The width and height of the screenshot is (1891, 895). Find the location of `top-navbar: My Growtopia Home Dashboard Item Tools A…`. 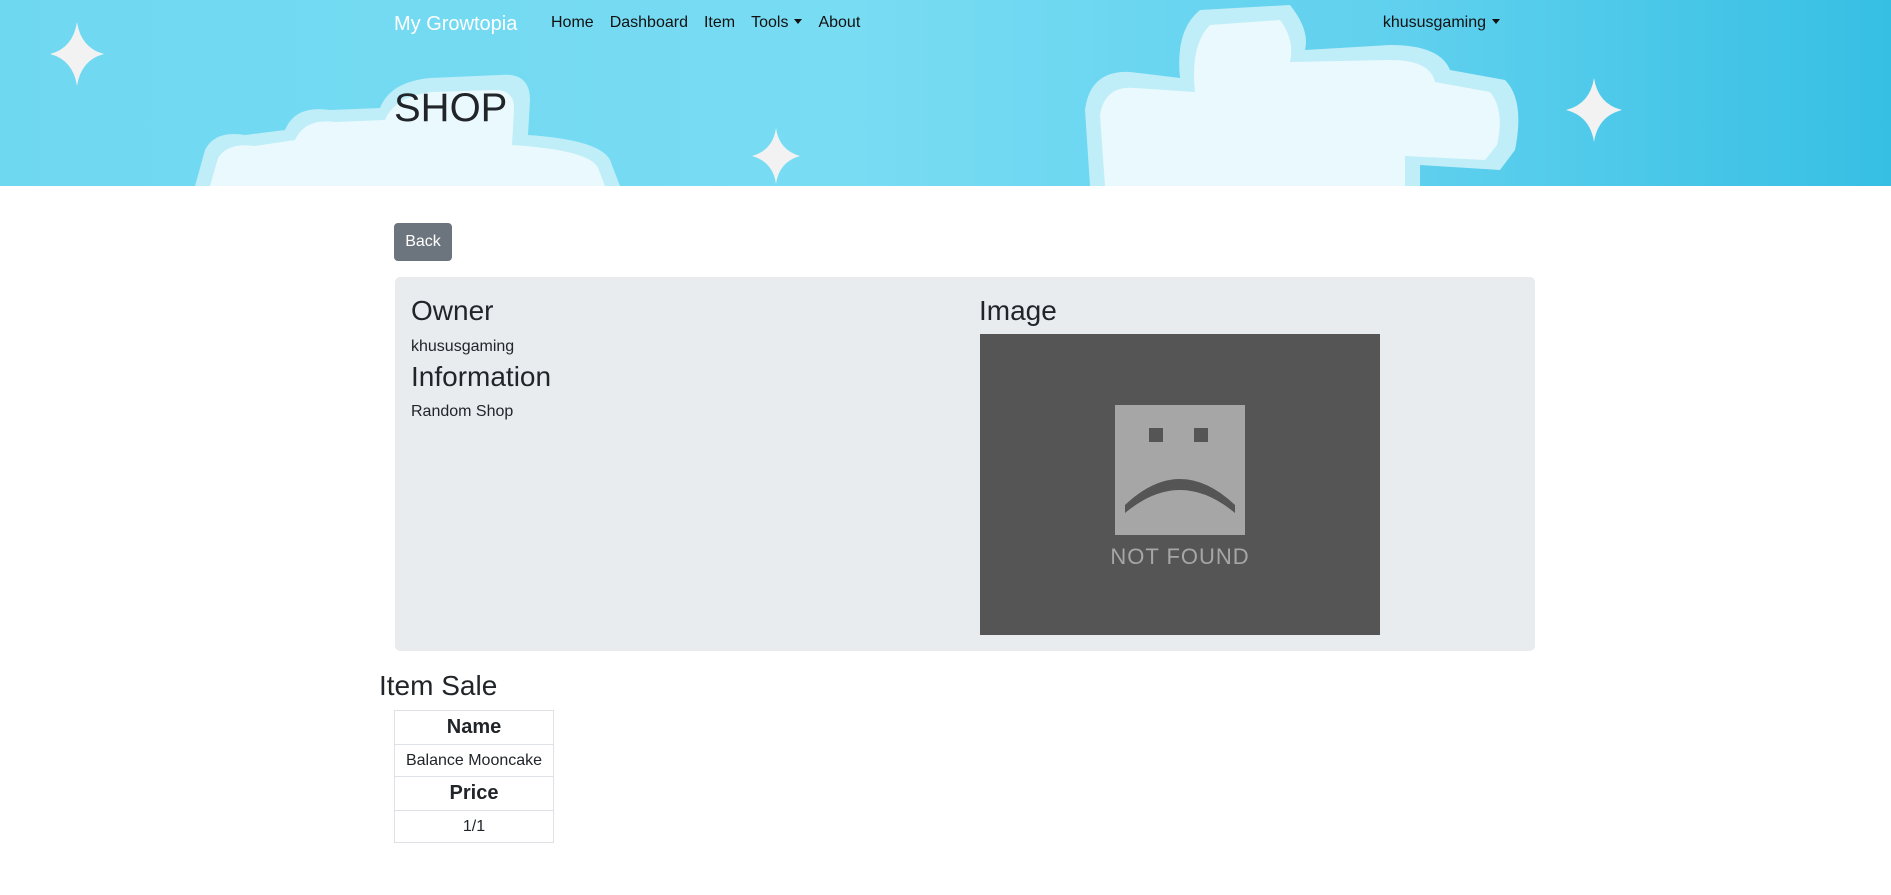

top-navbar: My Growtopia Home Dashboard Item Tools A… is located at coordinates (947, 24).